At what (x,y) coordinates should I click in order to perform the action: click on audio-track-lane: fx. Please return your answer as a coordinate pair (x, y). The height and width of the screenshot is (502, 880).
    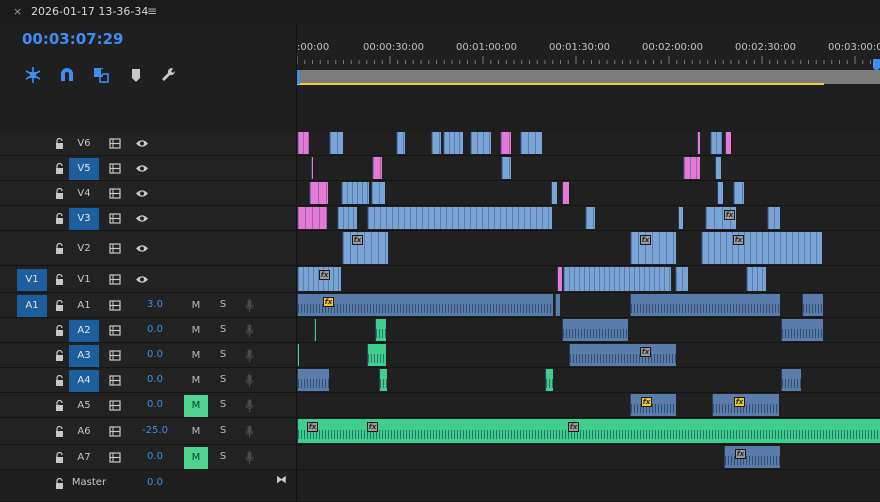
    Looking at the image, I should click on (588, 355).